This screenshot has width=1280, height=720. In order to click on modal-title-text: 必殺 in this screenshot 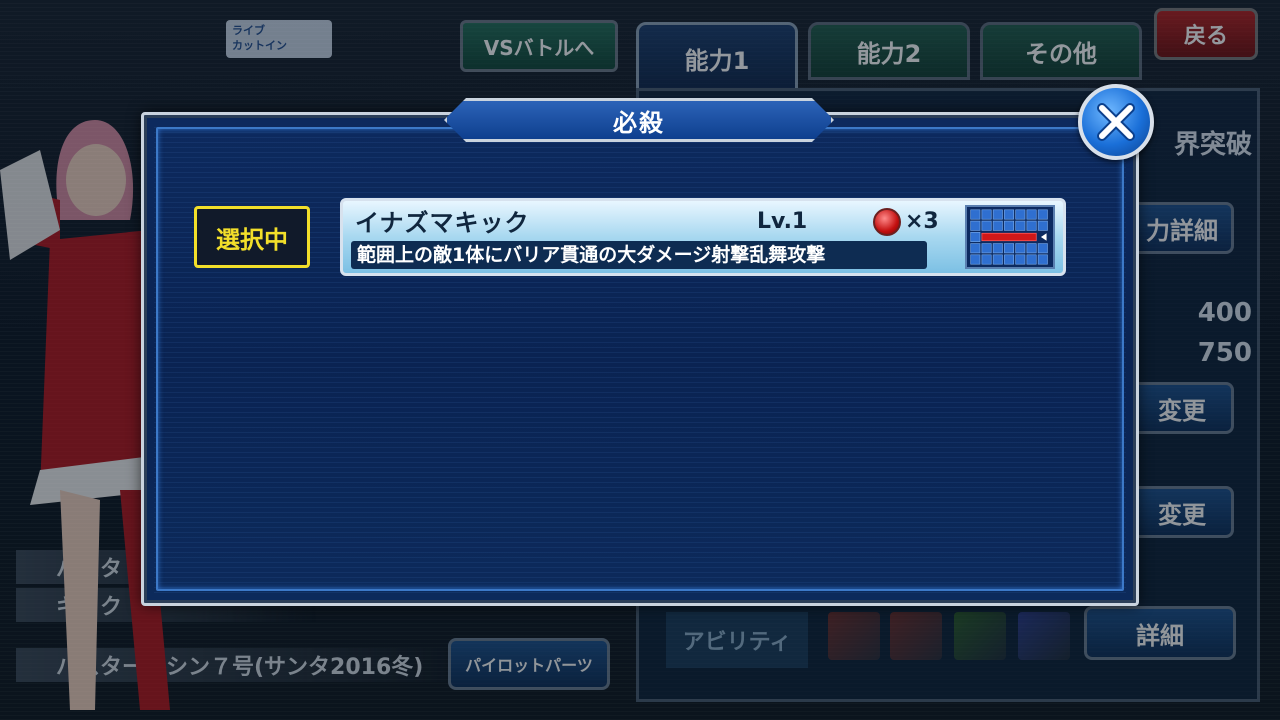, I will do `click(639, 122)`.